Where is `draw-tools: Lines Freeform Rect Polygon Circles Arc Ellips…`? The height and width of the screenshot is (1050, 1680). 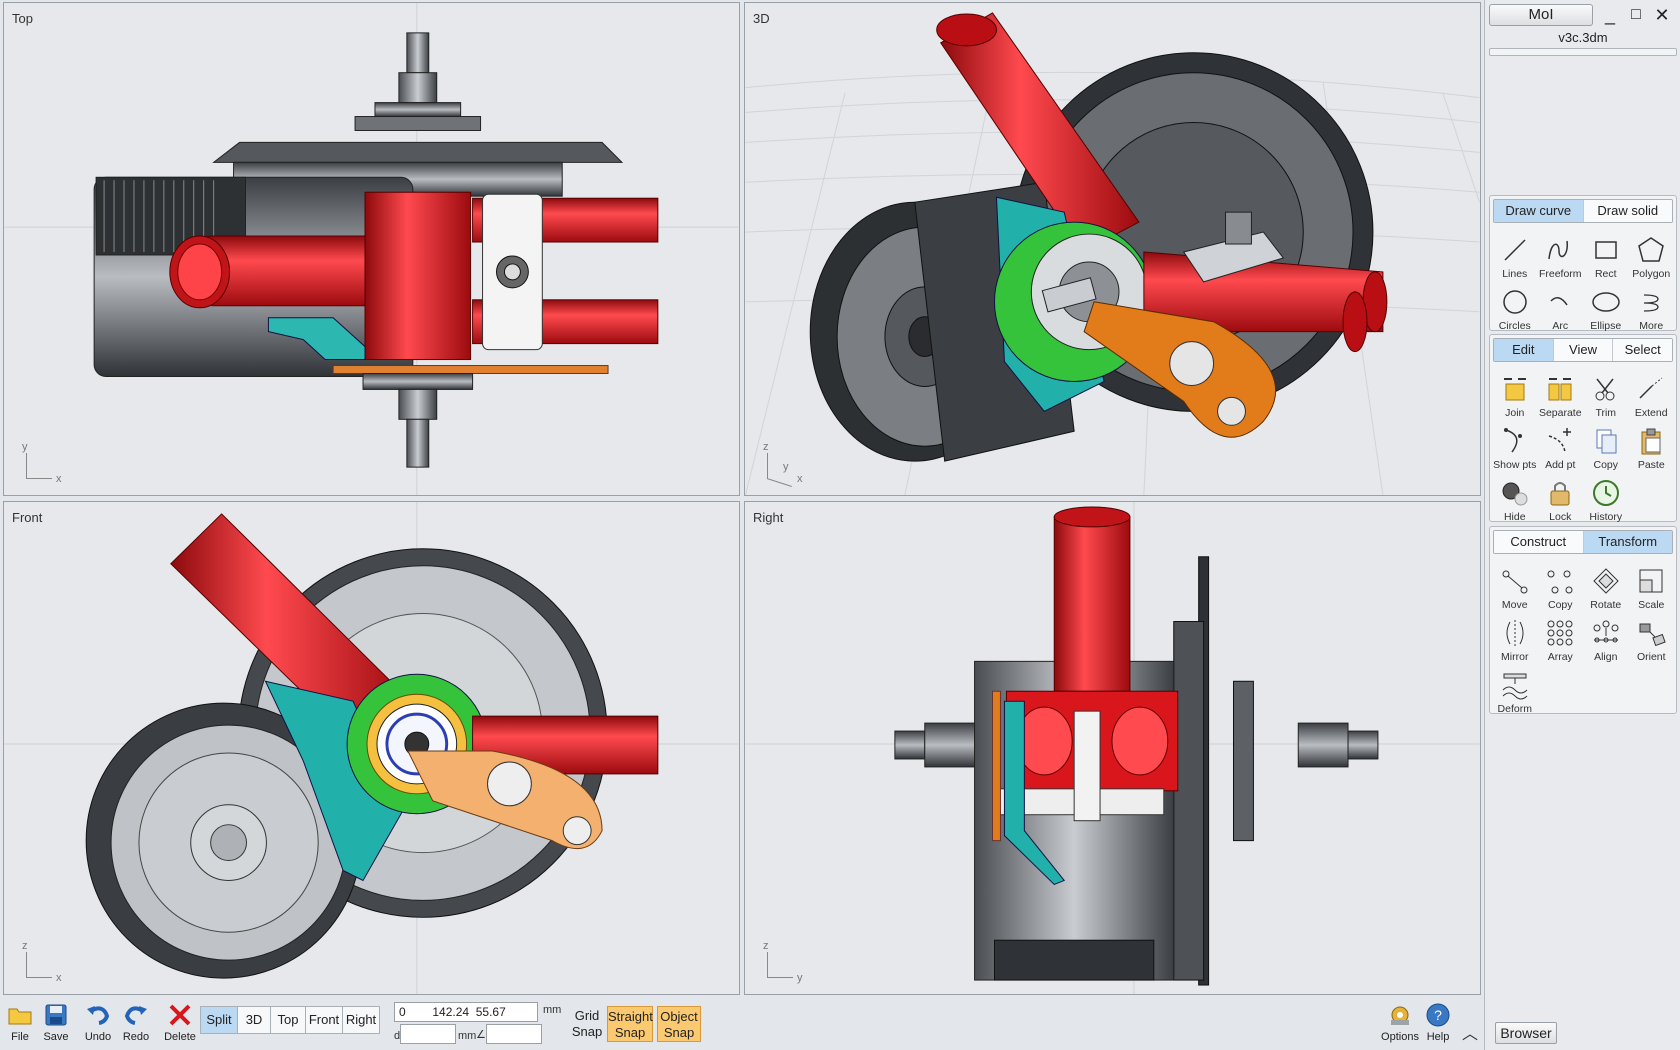
draw-tools: Lines Freeform Rect Polygon Circles Arc Ellips… is located at coordinates (1583, 281).